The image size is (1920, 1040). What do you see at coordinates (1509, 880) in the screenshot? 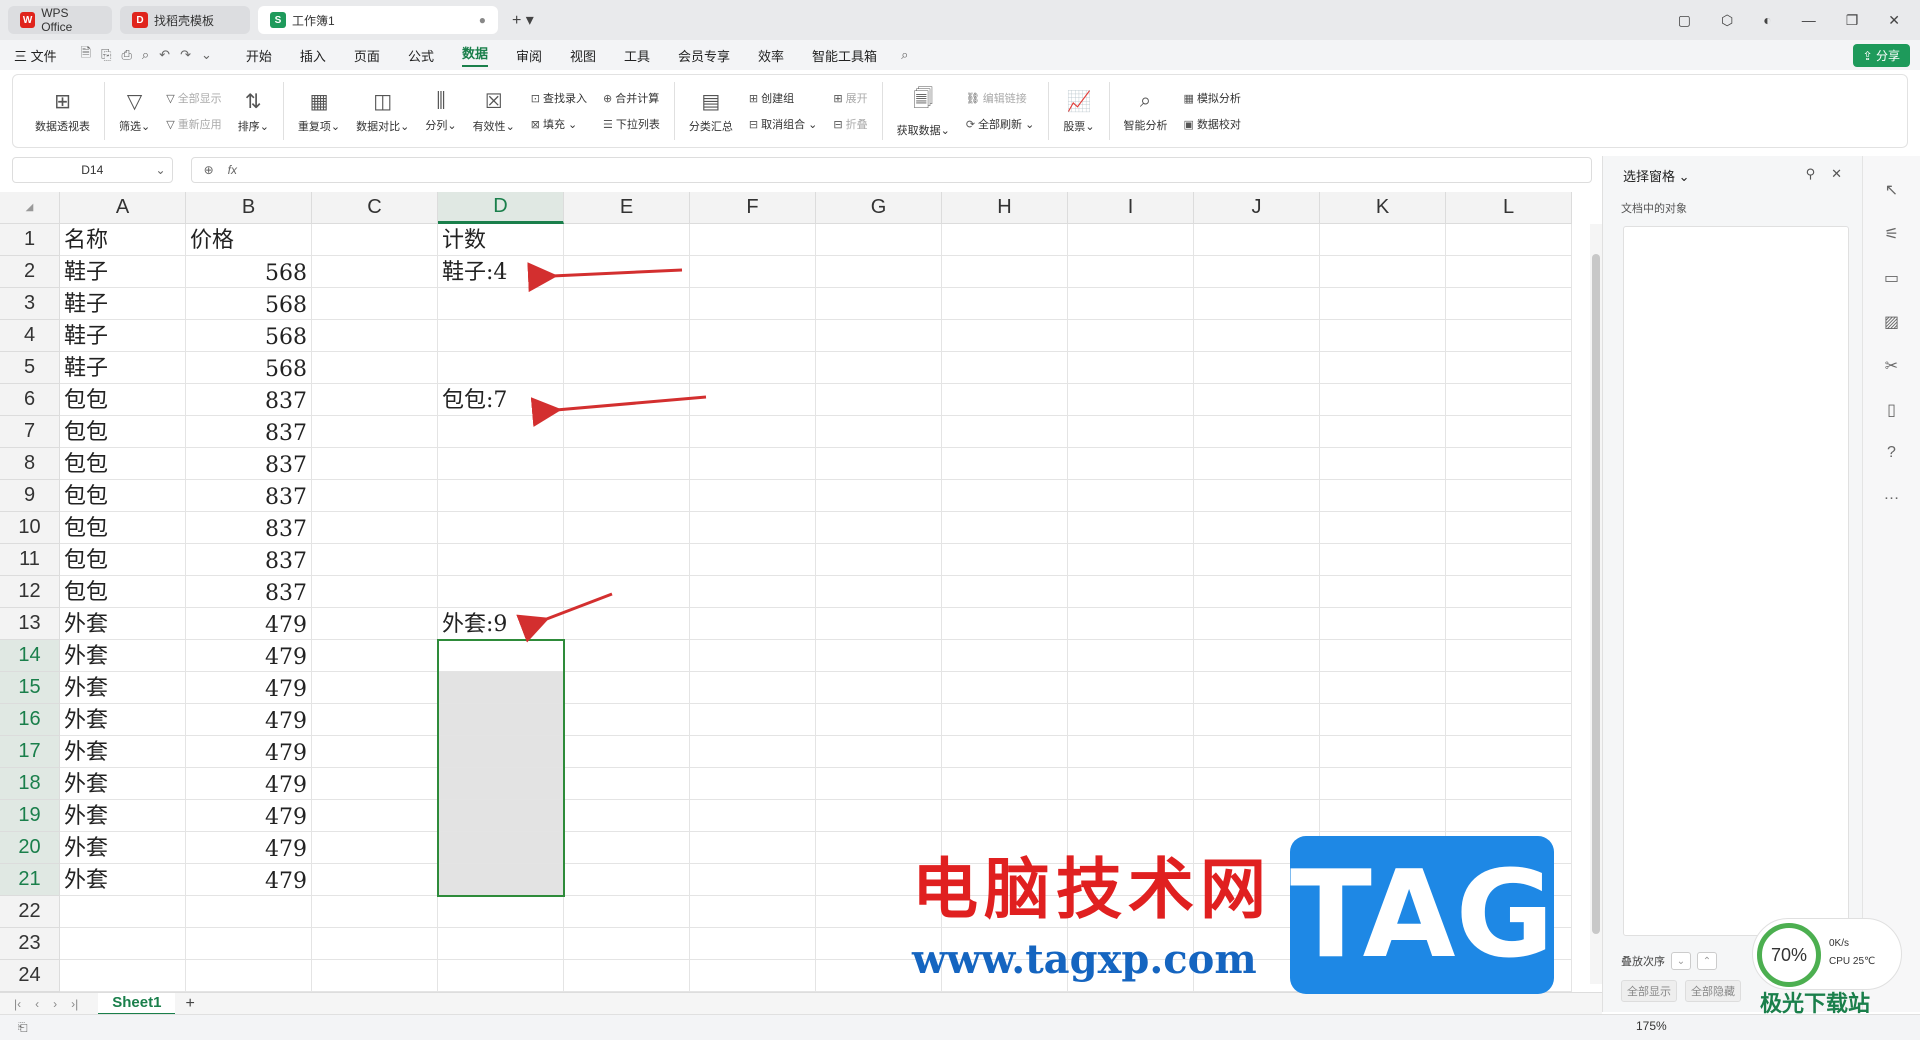
I see `cell-l21` at bounding box center [1509, 880].